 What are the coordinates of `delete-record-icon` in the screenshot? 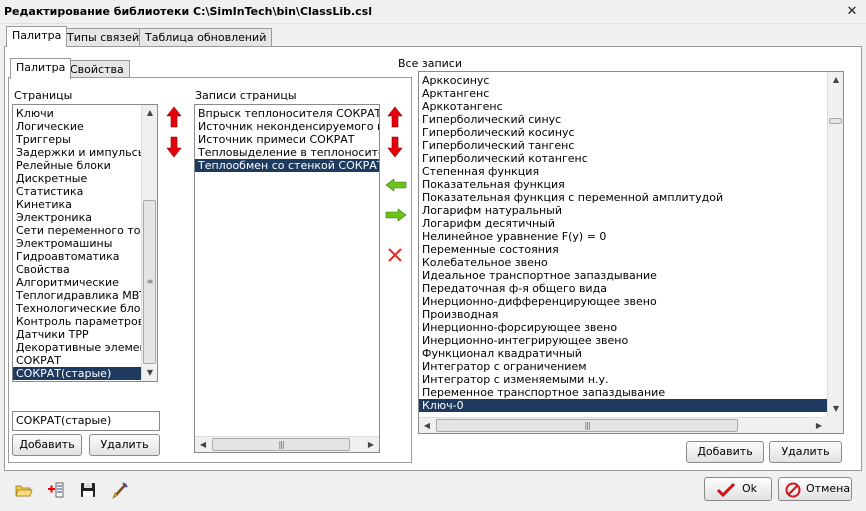 It's located at (395, 255).